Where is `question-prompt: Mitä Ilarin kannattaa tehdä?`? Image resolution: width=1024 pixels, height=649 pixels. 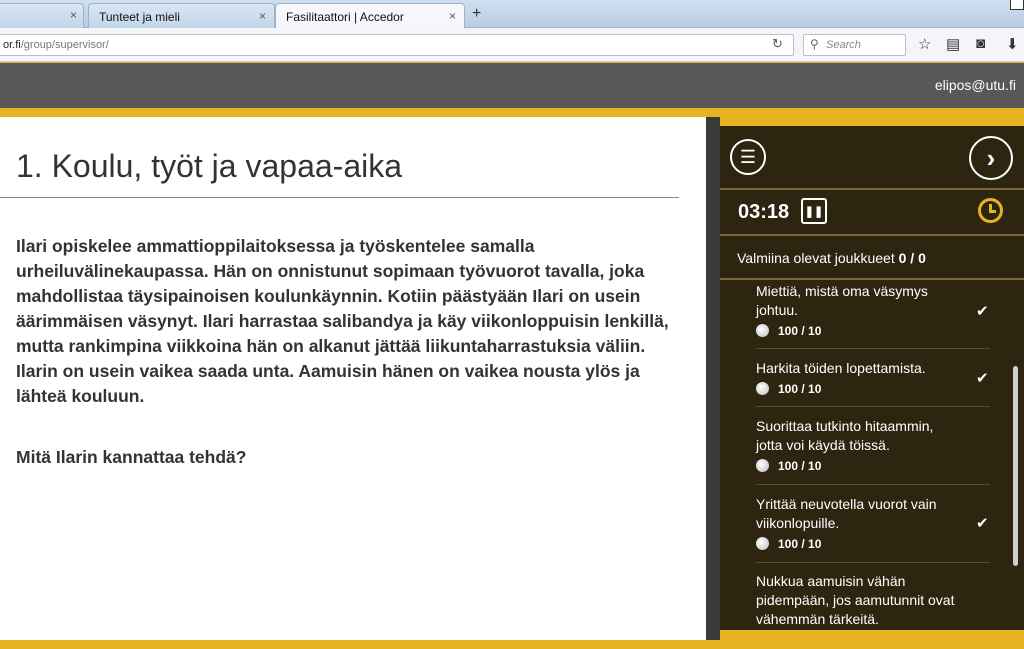
question-prompt: Mitä Ilarin kannattaa tehdä? is located at coordinates (131, 457).